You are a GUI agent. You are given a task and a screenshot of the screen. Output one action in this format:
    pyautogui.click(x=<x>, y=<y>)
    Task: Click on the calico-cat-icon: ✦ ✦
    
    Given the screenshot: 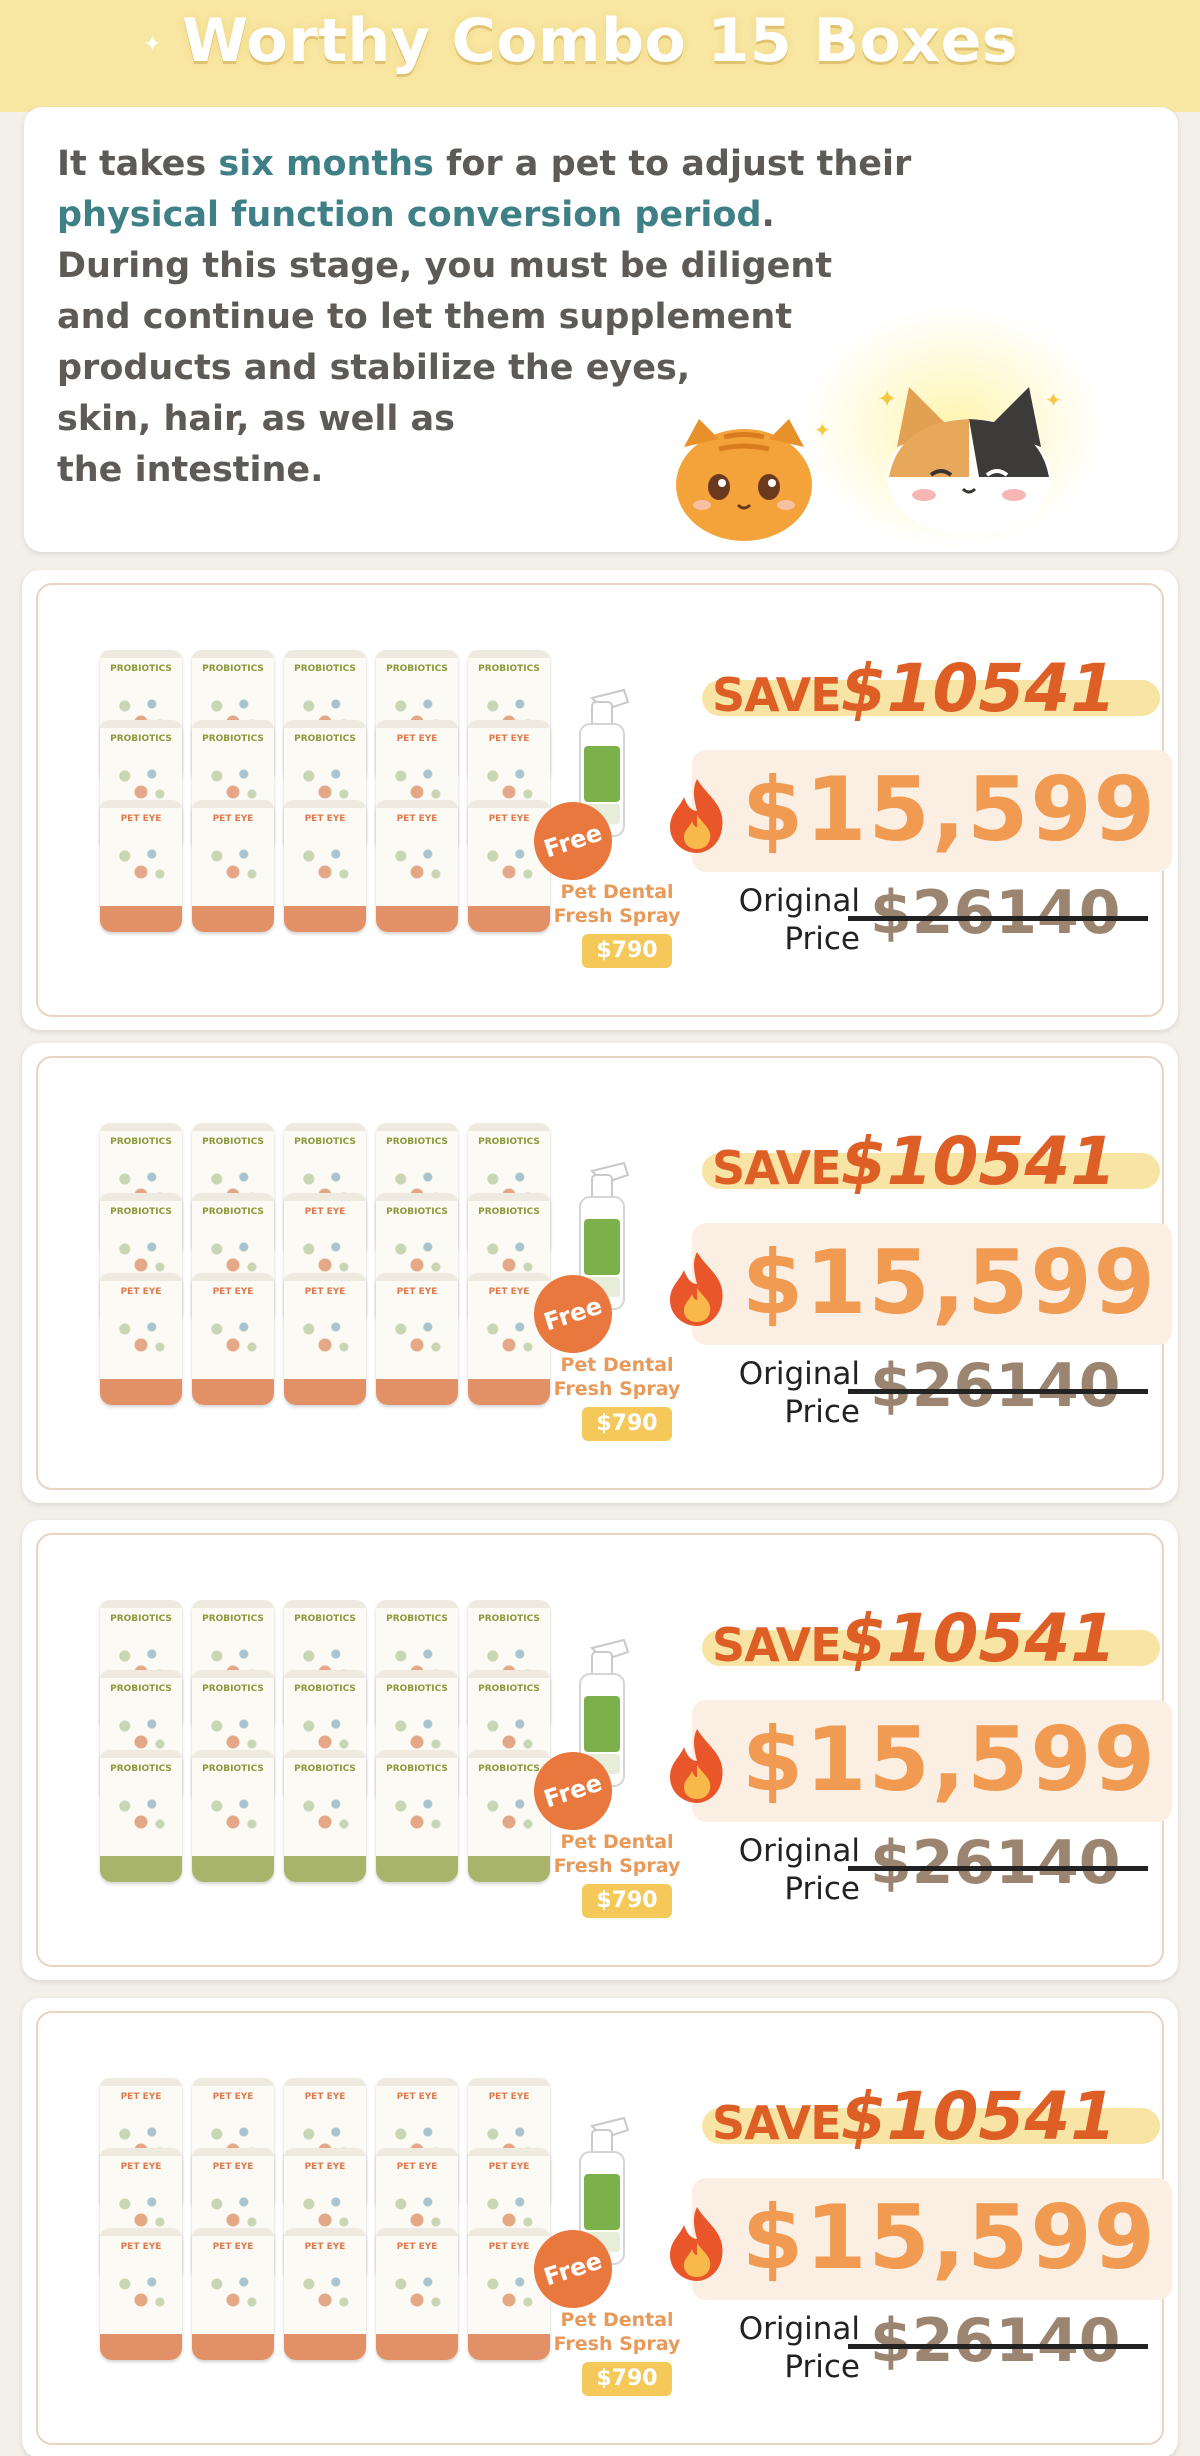 What is the action you would take?
    pyautogui.click(x=969, y=460)
    